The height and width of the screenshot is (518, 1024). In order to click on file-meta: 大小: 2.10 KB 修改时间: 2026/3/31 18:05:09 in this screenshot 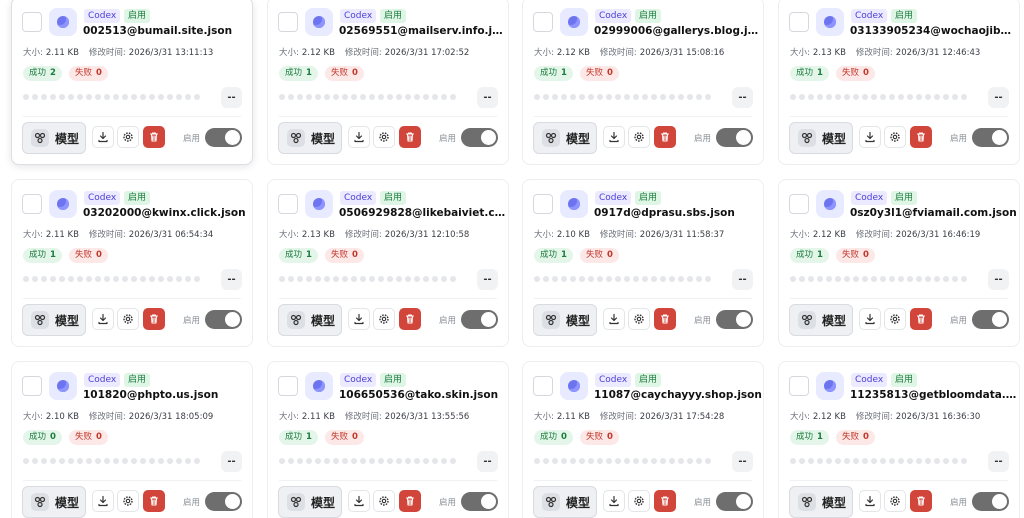, I will do `click(118, 416)`.